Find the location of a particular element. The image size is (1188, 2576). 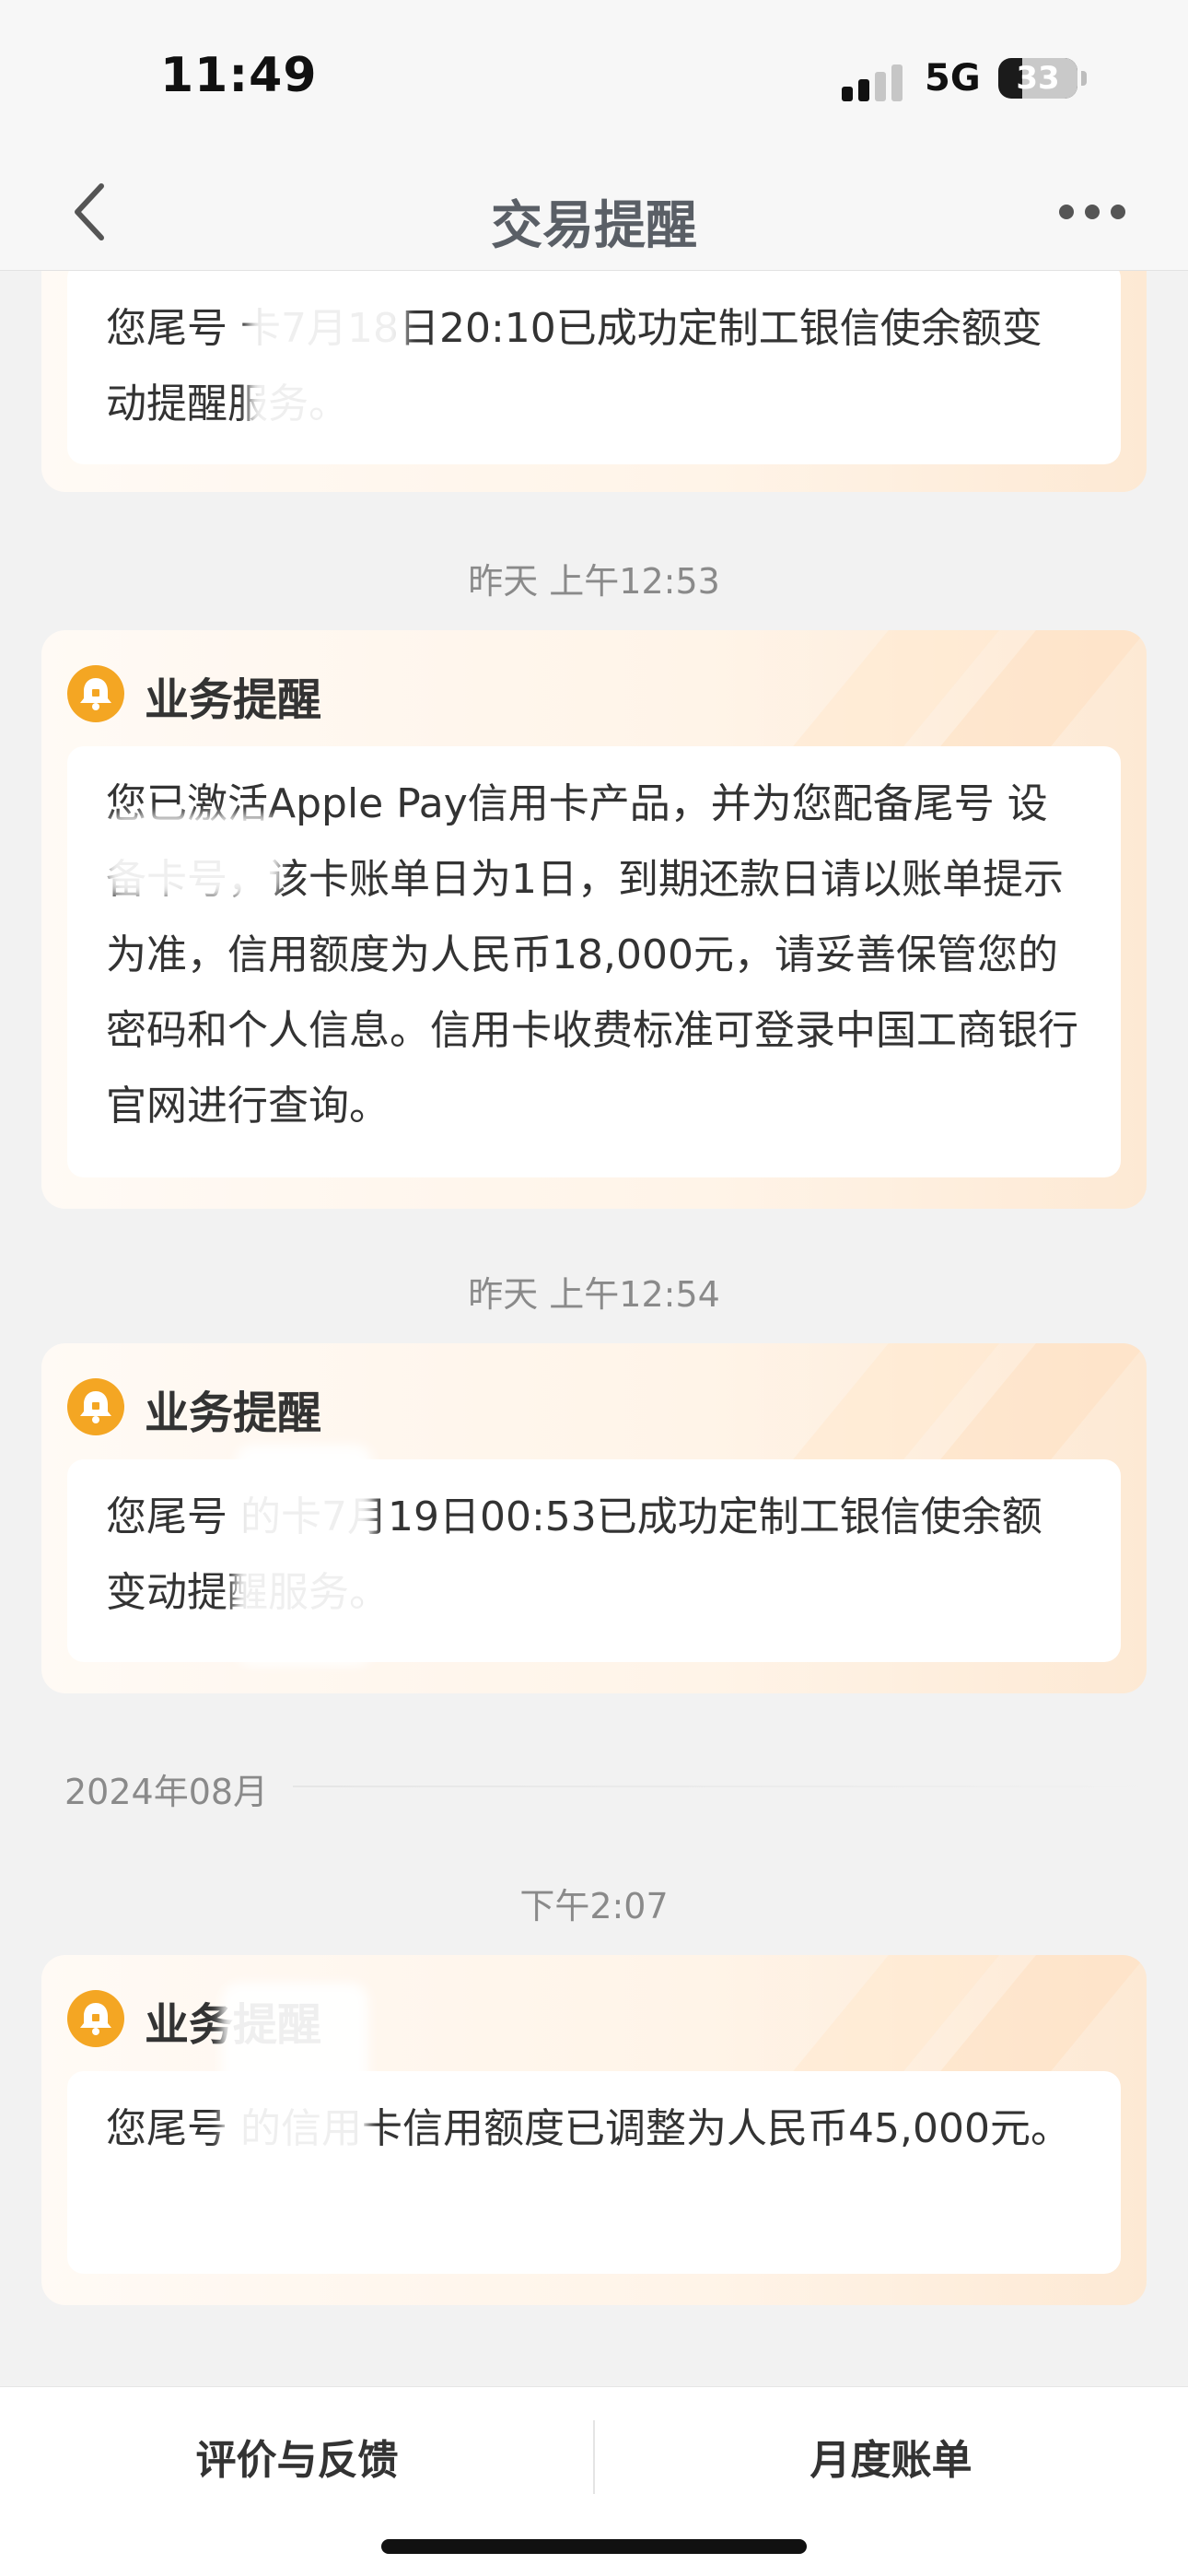

page-title: 交易提醒 is located at coordinates (594, 226).